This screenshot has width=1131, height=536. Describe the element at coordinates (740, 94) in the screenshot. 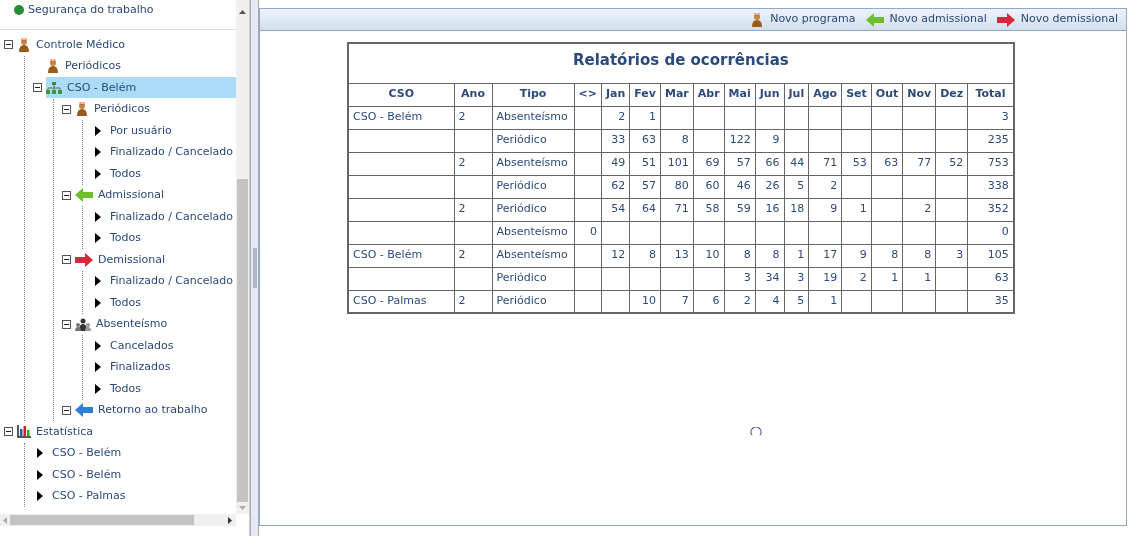

I see `column-header: Mai` at that location.